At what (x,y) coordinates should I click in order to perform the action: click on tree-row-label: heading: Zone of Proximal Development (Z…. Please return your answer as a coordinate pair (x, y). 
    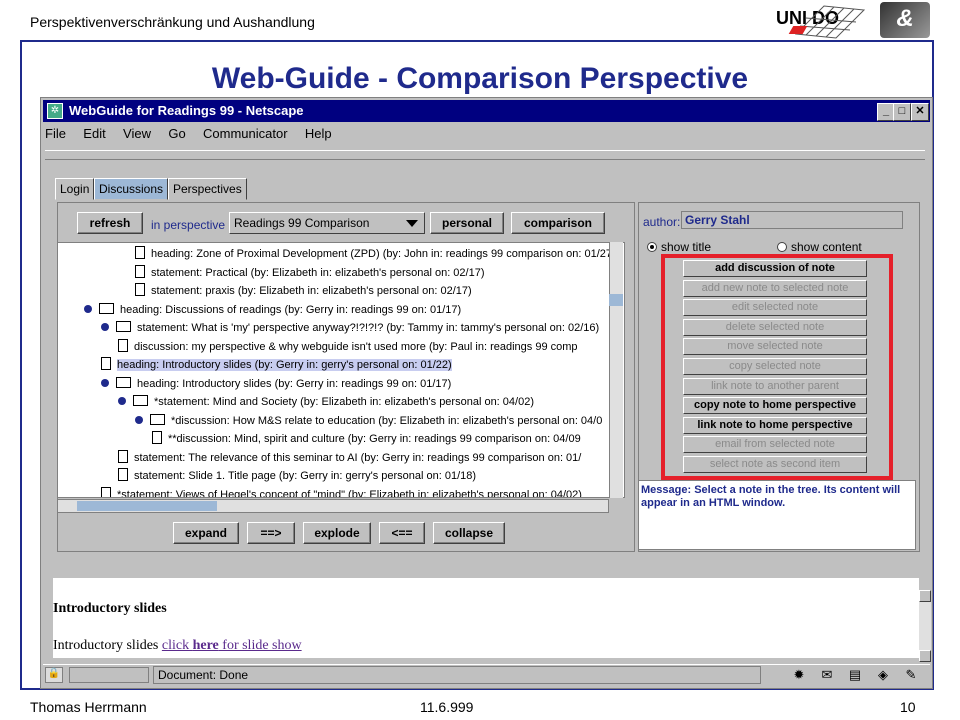
    Looking at the image, I should click on (383, 254).